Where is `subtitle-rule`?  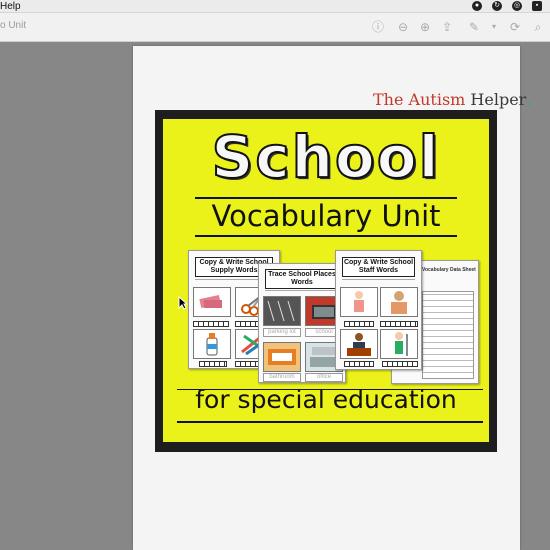 subtitle-rule is located at coordinates (326, 236).